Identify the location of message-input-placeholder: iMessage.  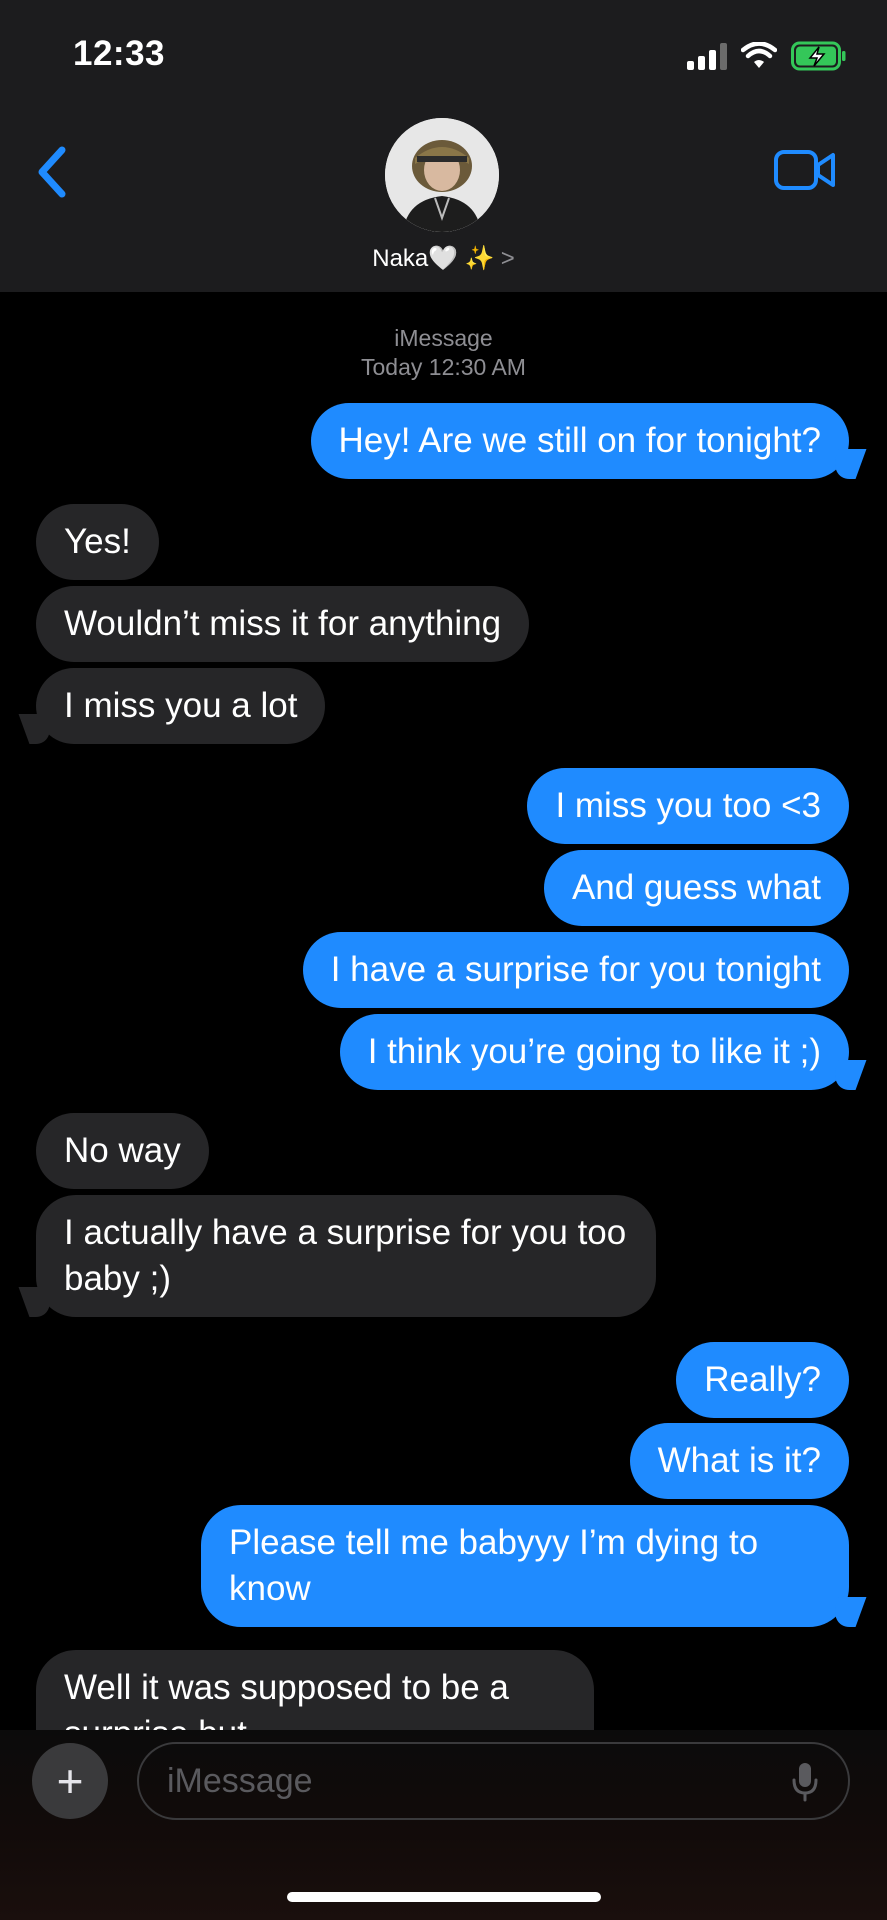
(240, 1781).